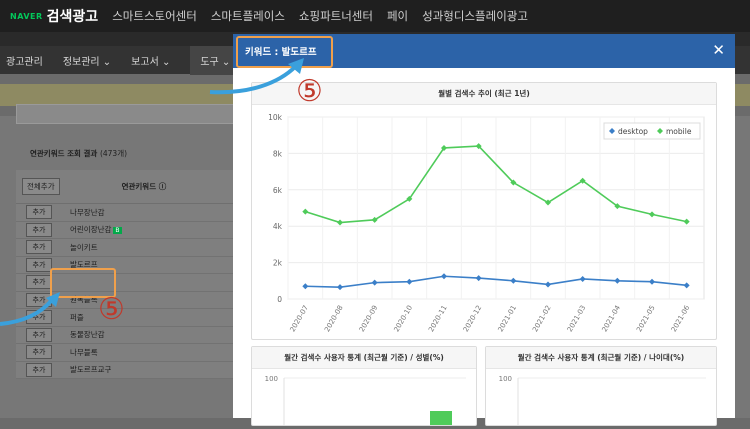 The image size is (750, 429). What do you see at coordinates (633, 131) in the screenshot?
I see `legend-label-desktop: desktop` at bounding box center [633, 131].